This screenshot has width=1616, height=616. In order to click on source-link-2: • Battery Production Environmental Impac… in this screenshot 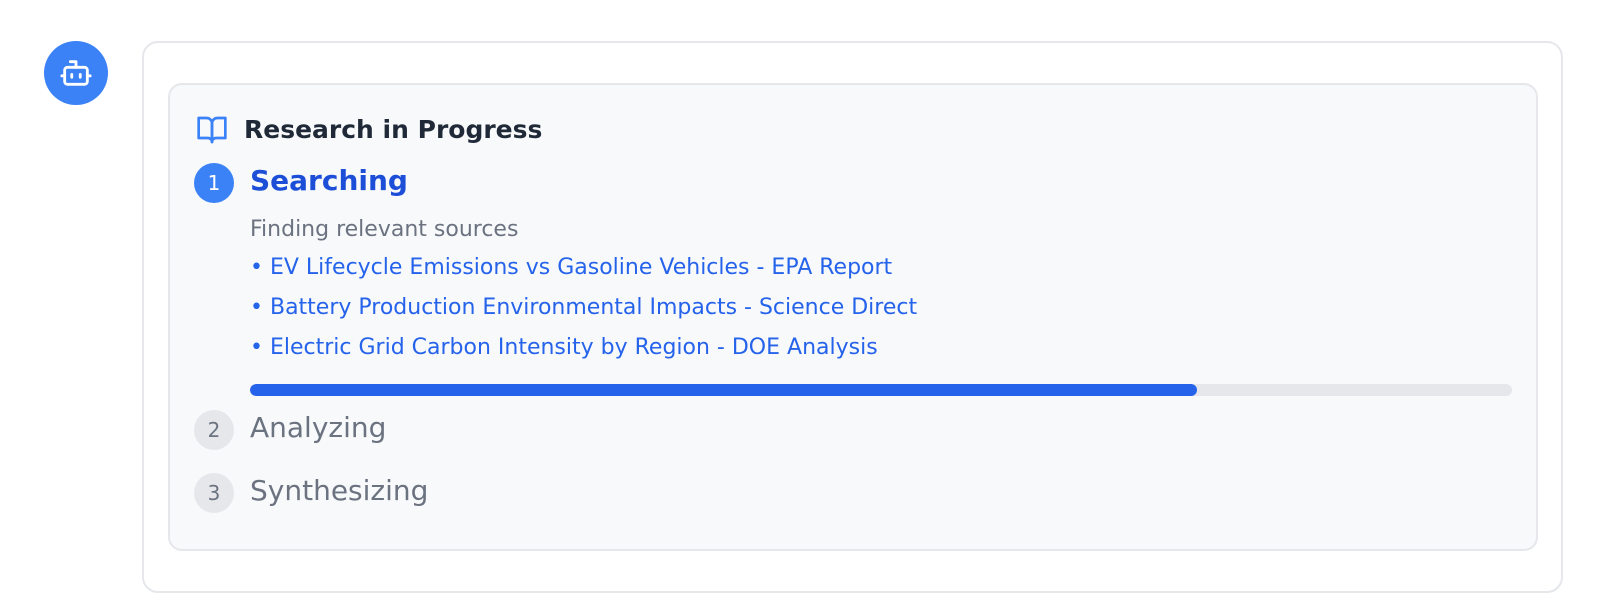, I will do `click(583, 308)`.